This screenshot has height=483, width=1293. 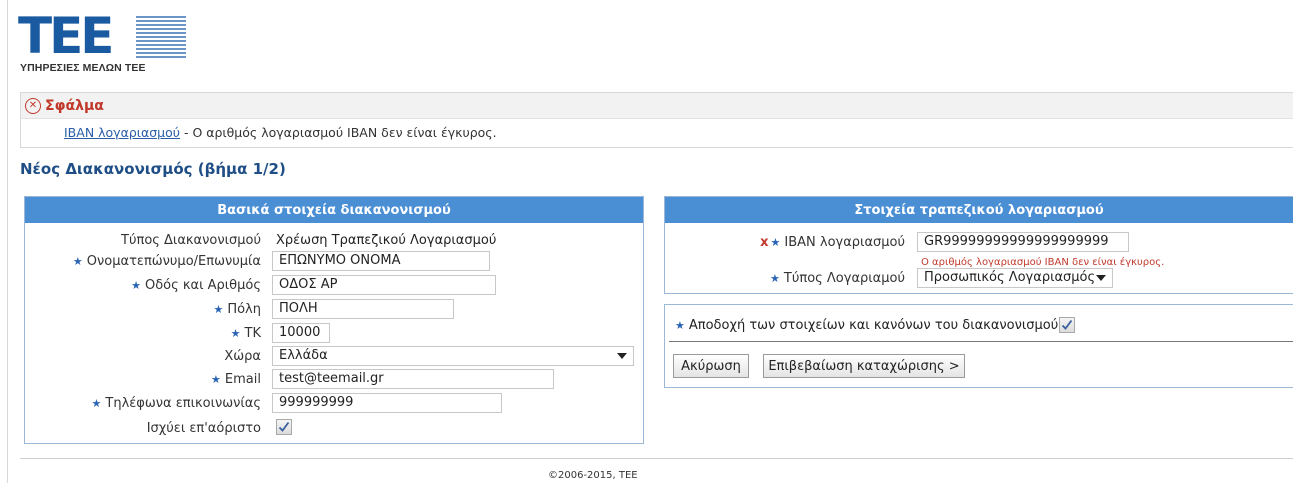 I want to click on account-type-selected-value: Προσωπικός Λογαριασμός, so click(x=1010, y=277).